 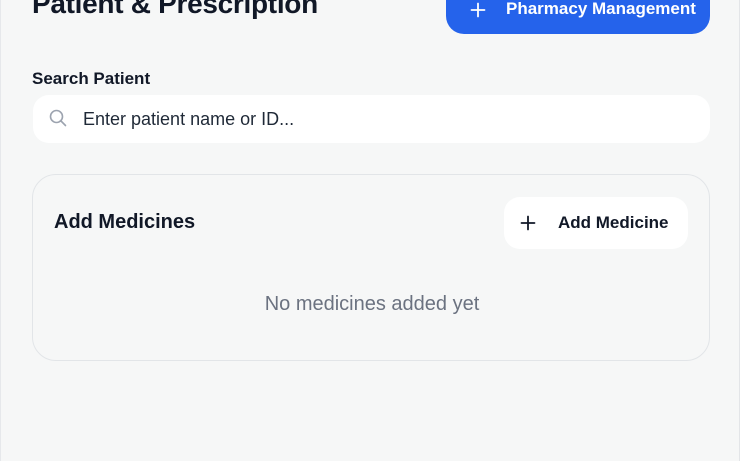 I want to click on empty-medicines-message: No medicines added yet, so click(x=372, y=304).